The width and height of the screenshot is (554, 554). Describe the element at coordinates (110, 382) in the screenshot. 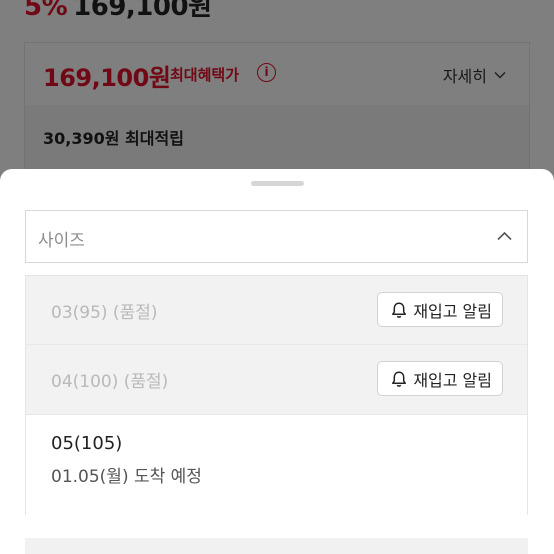

I see `size-option-label: 04(100) (품절)` at that location.